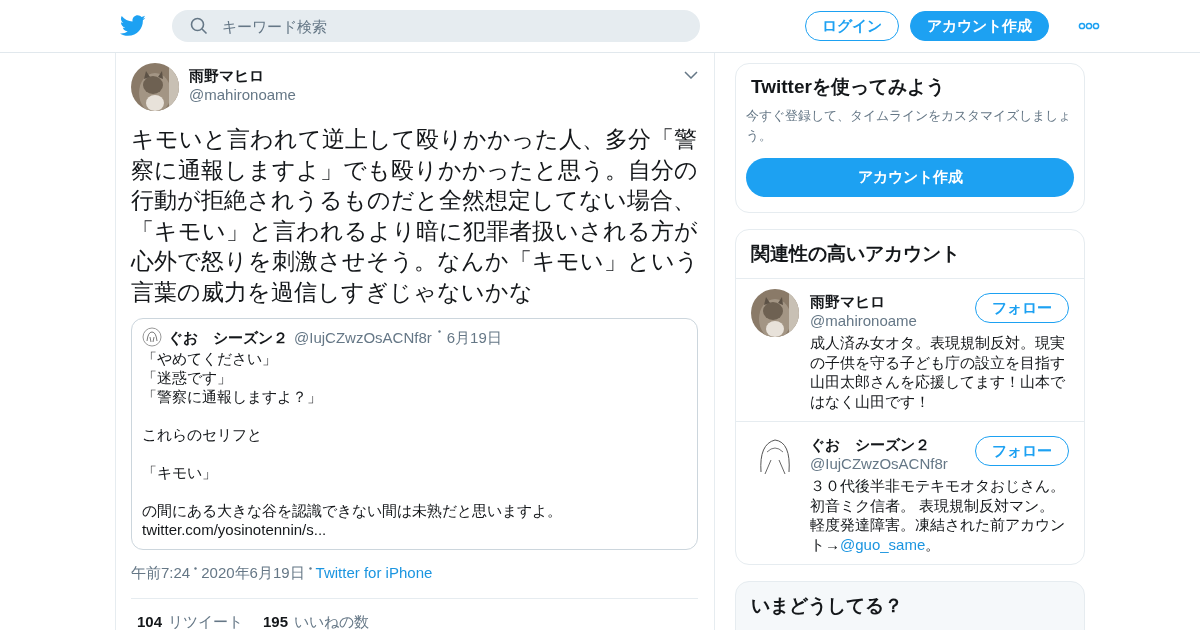 This screenshot has height=630, width=1200. What do you see at coordinates (436, 26) in the screenshot?
I see `search-field: キーワード検索` at bounding box center [436, 26].